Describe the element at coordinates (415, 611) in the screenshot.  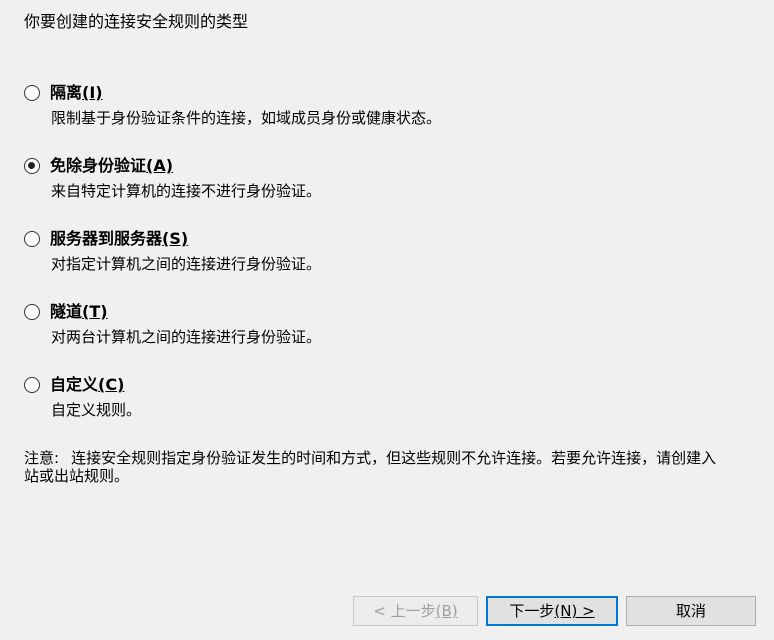
I see `back-button: < 上一步(B)` at that location.